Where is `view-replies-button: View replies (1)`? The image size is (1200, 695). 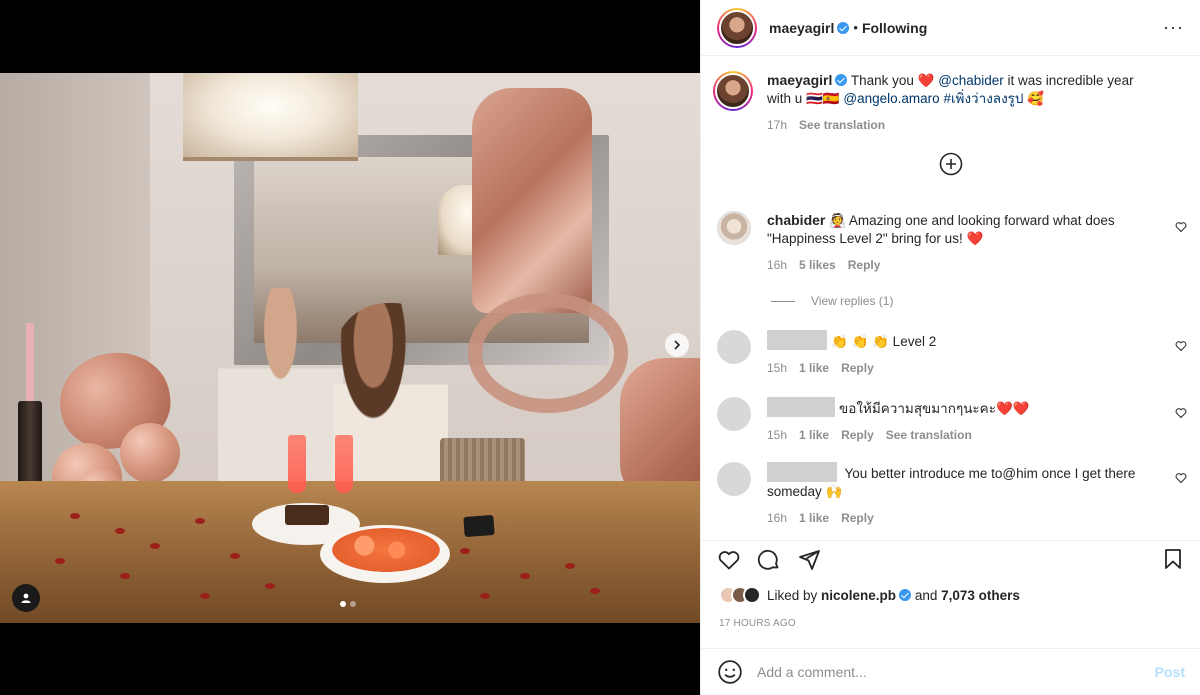
view-replies-button: View replies (1) is located at coordinates (832, 301).